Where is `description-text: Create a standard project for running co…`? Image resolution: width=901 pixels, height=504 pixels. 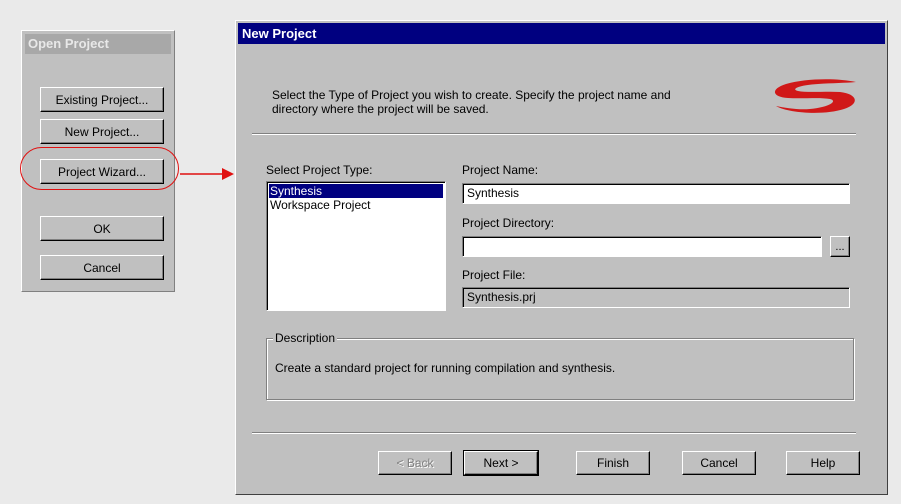 description-text: Create a standard project for running co… is located at coordinates (445, 368).